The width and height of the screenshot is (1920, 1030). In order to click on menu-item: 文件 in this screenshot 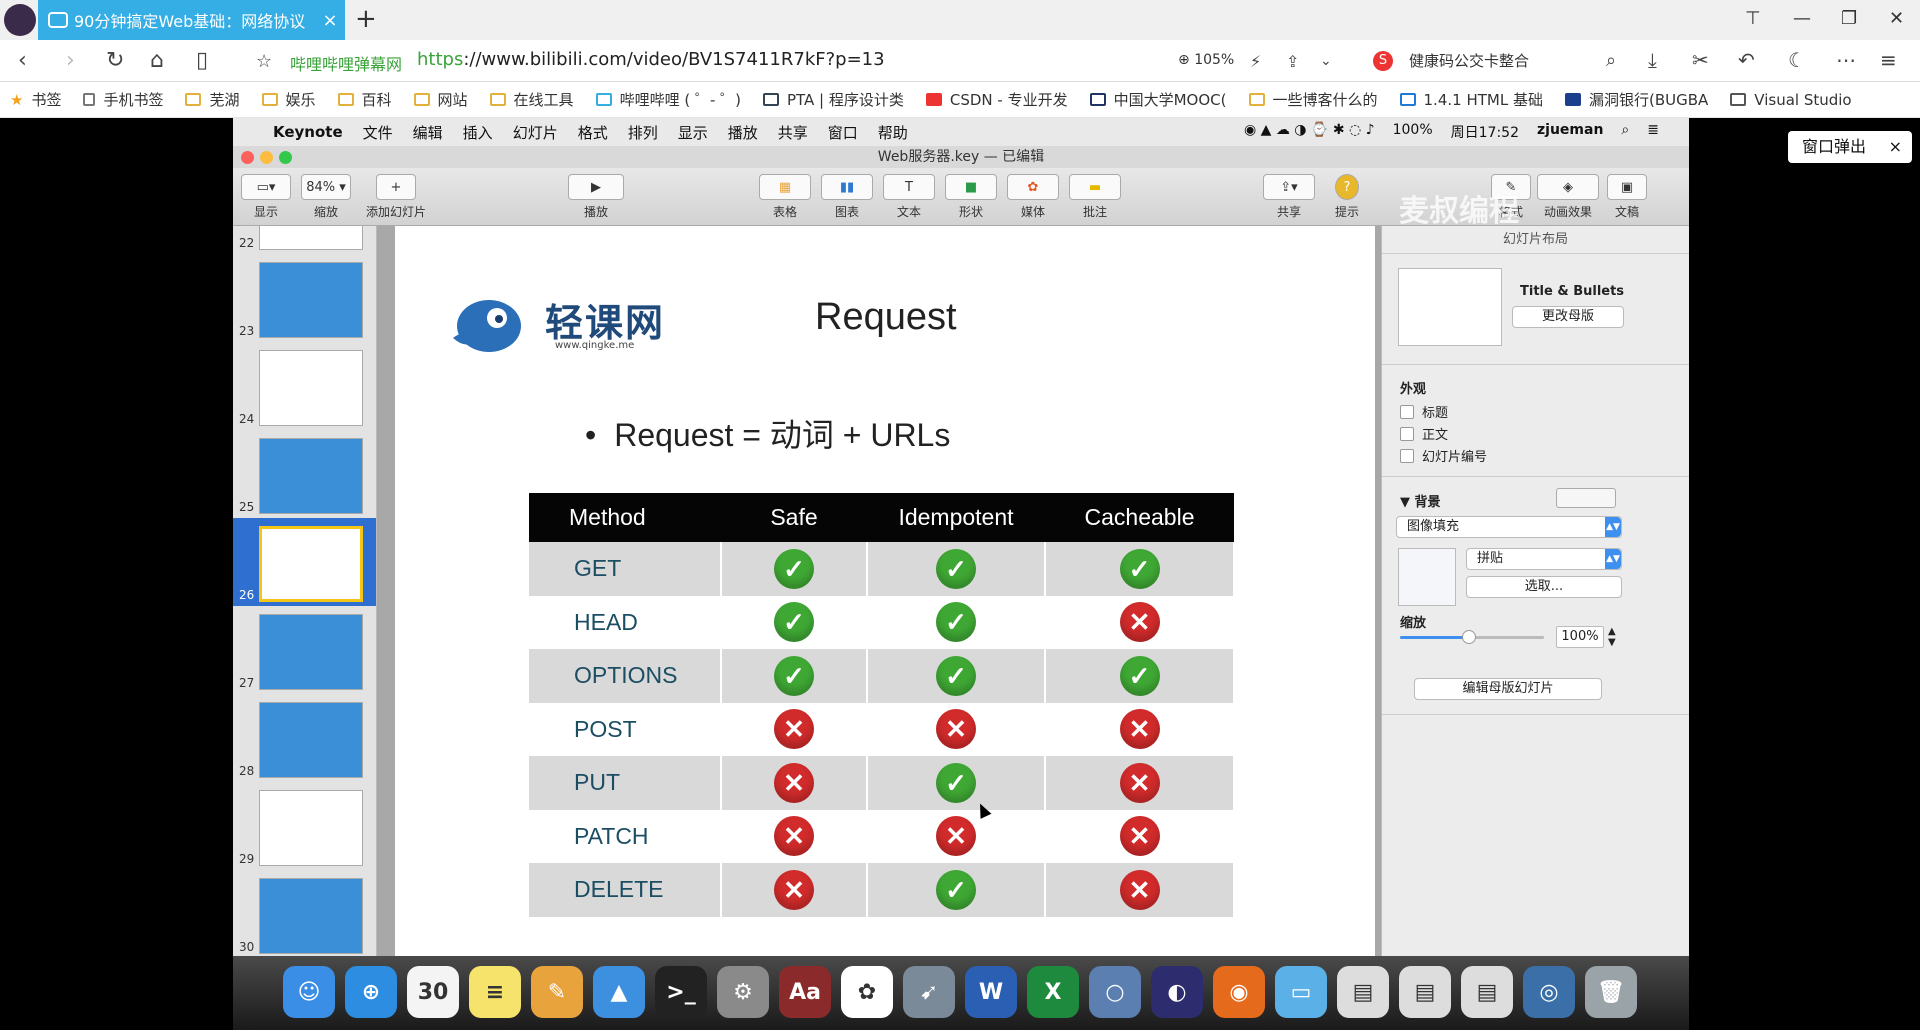, I will do `click(378, 132)`.